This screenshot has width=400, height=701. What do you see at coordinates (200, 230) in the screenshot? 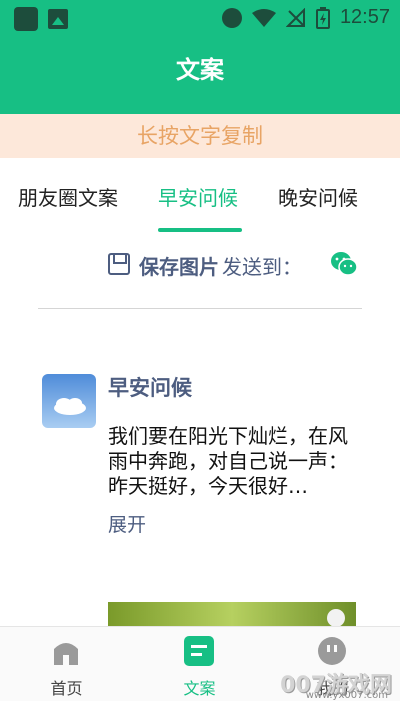
I see `active-tab-indicator` at bounding box center [200, 230].